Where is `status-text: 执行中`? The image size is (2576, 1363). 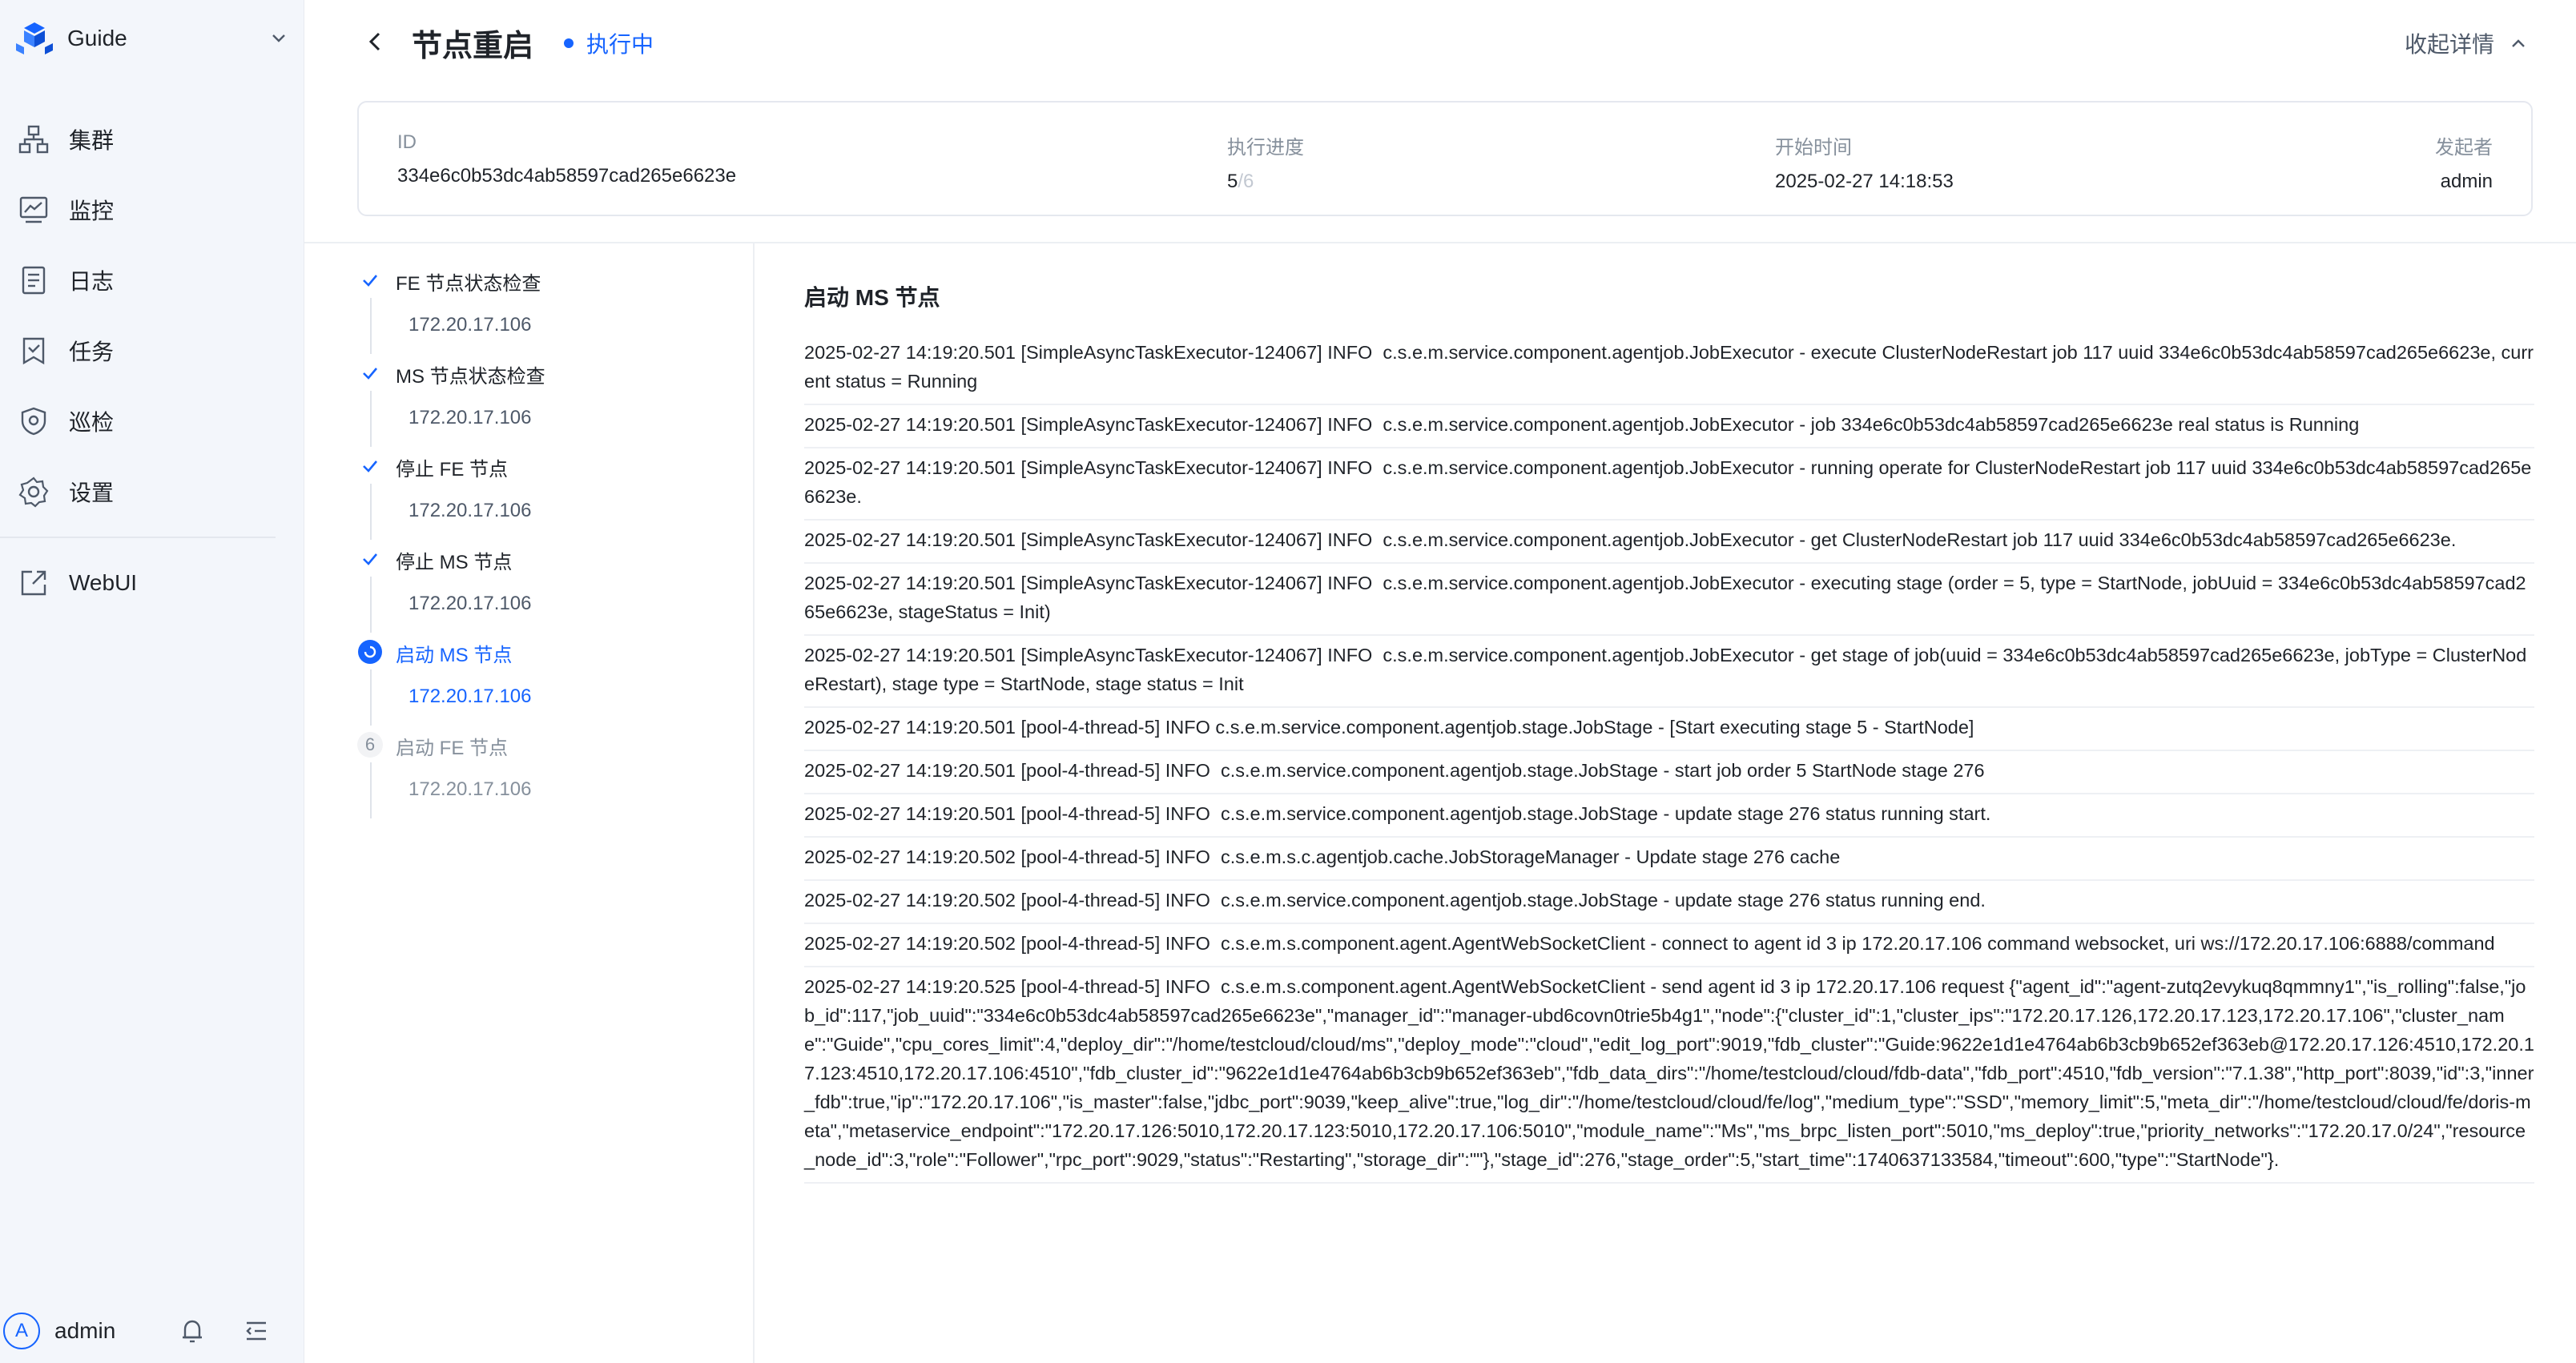
status-text: 执行中 is located at coordinates (620, 45).